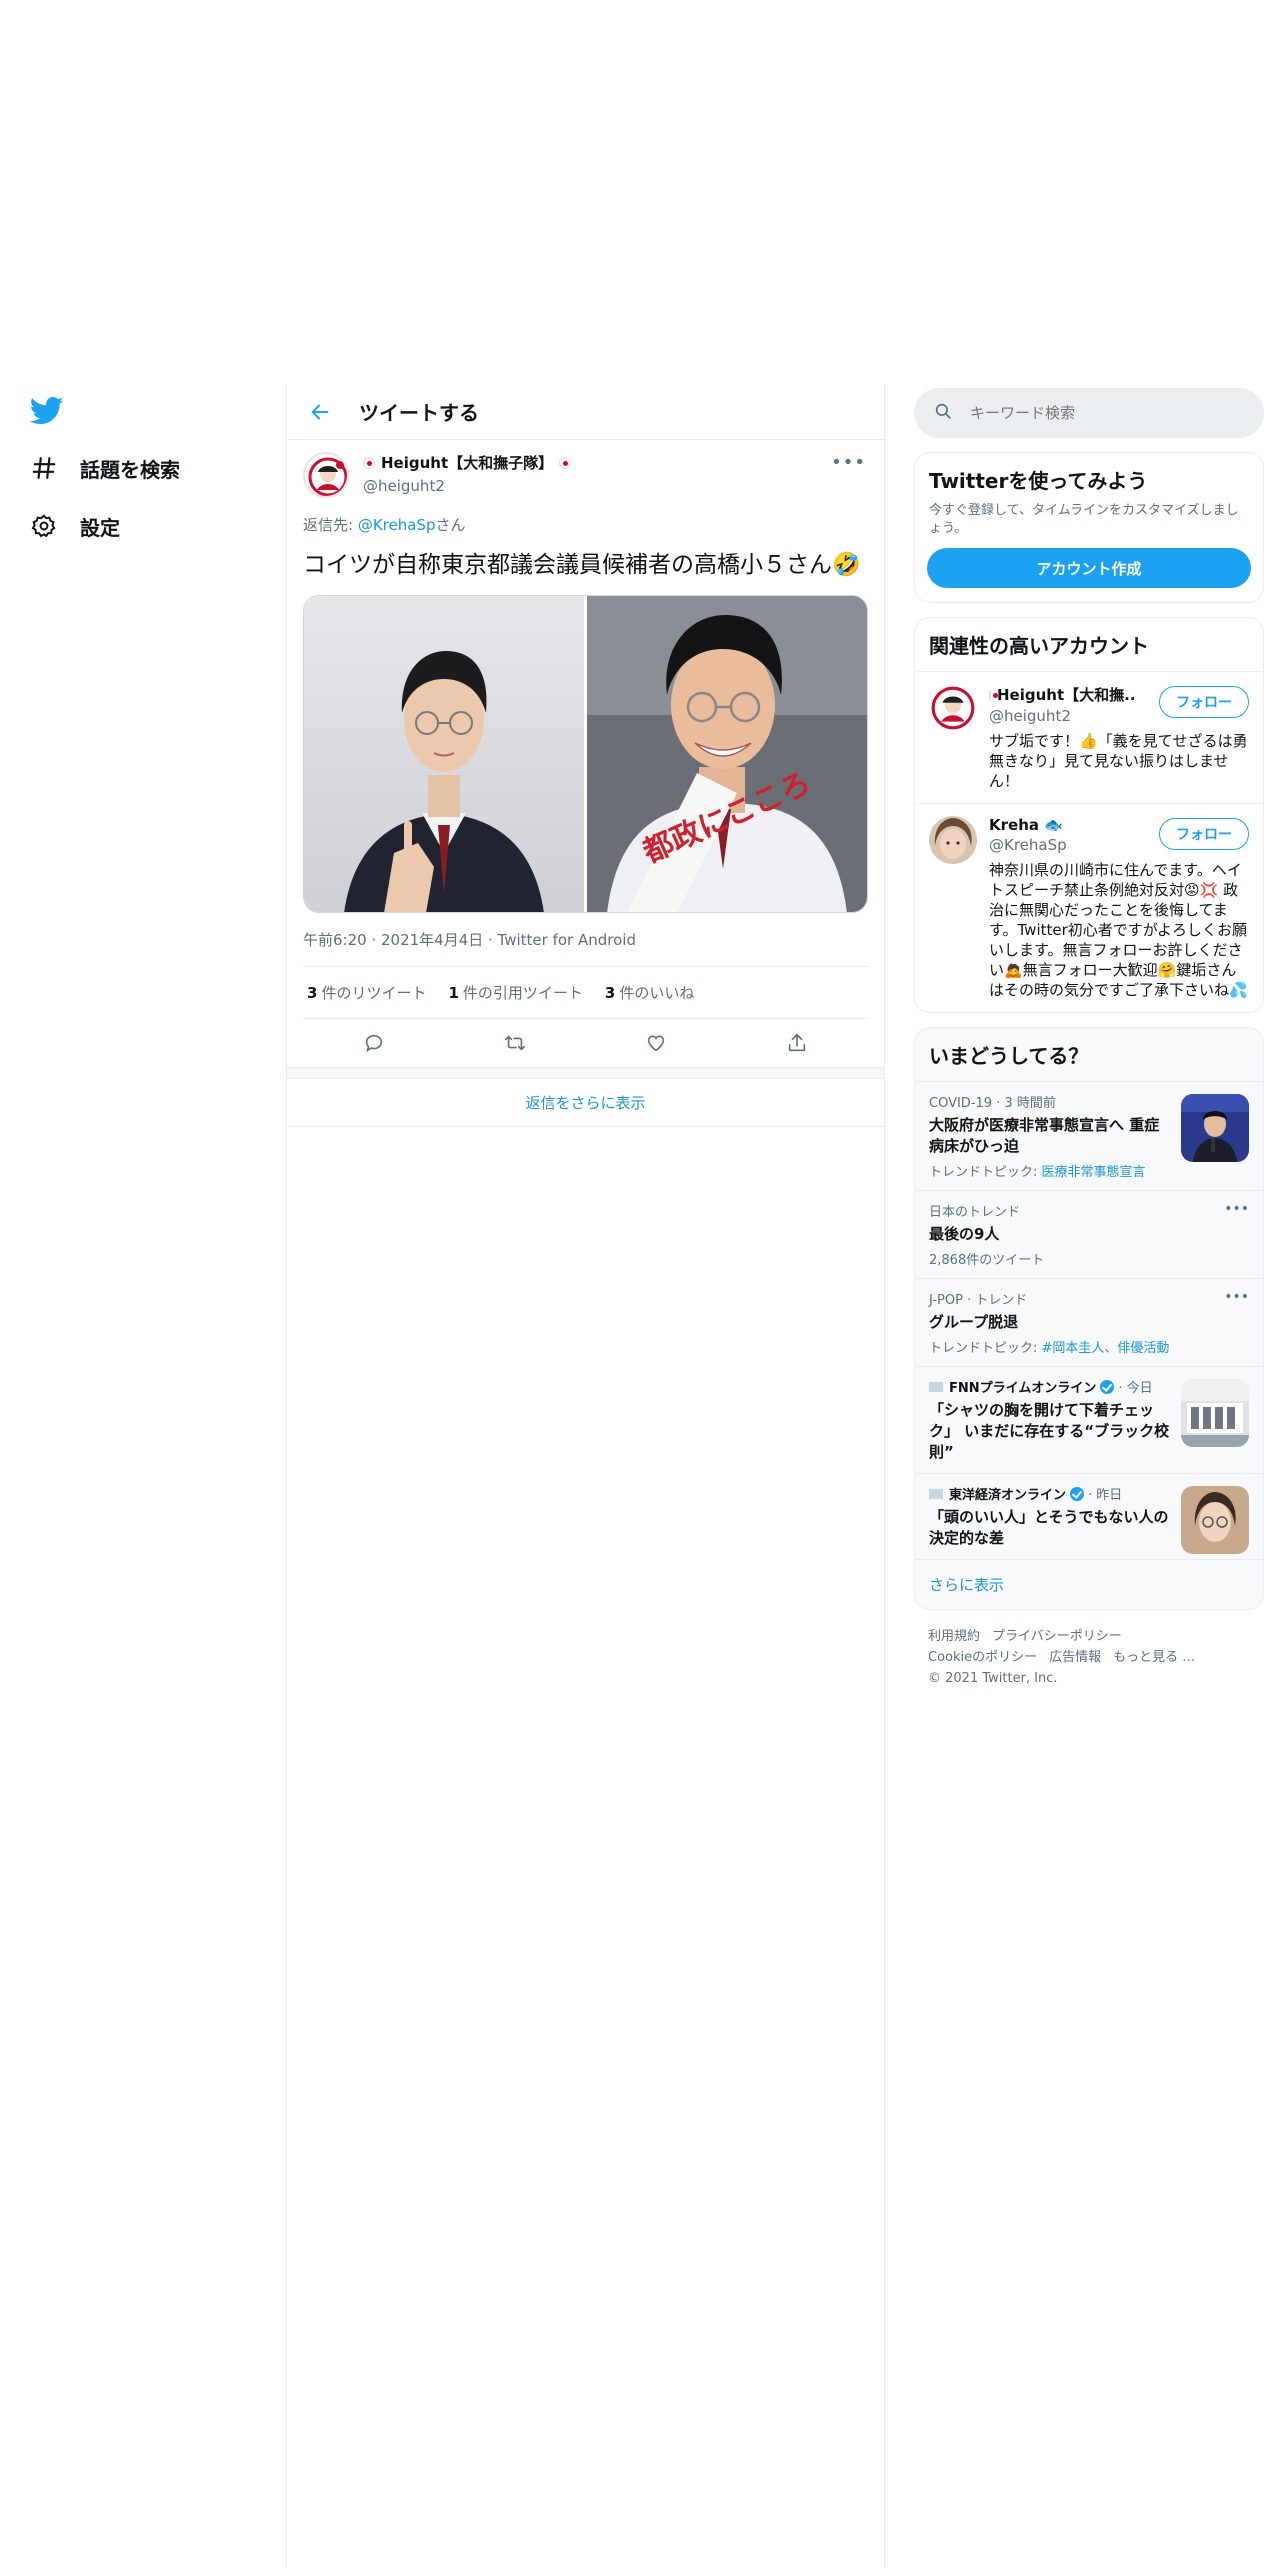 This screenshot has width=1284, height=2568. Describe the element at coordinates (46, 411) in the screenshot. I see `twitter-bird-icon` at that location.